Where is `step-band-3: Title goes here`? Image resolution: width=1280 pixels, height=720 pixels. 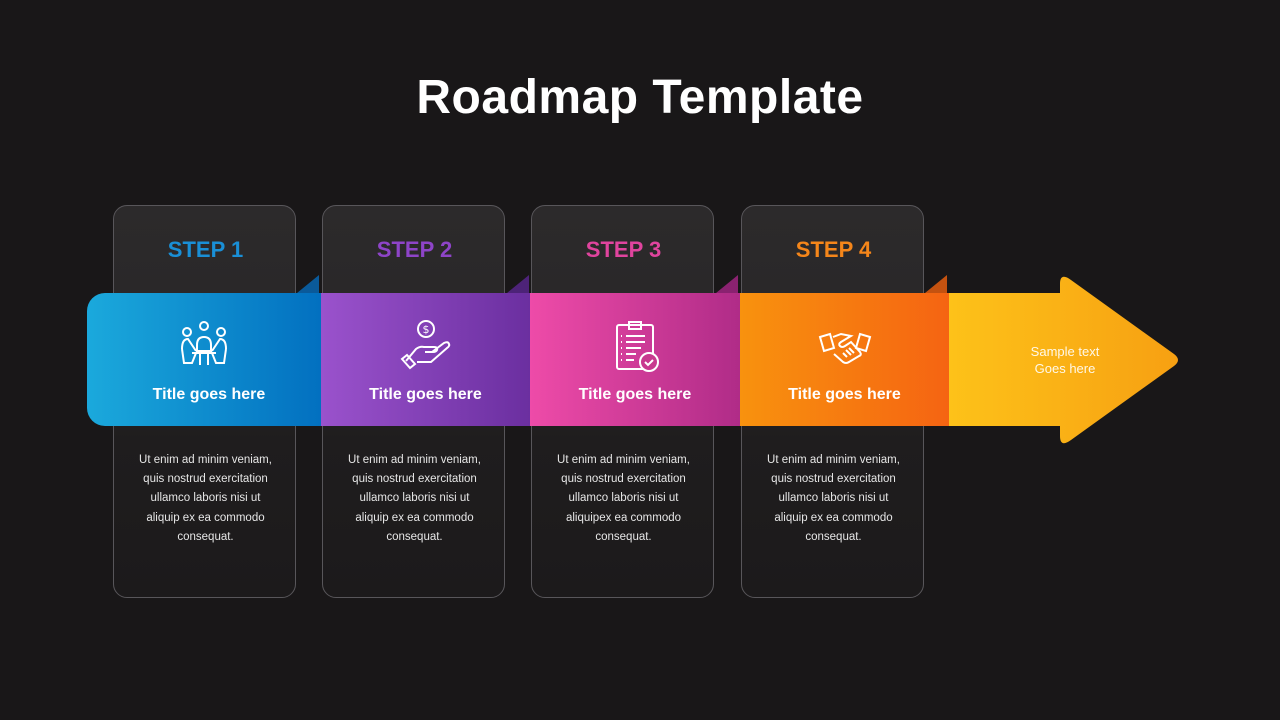 step-band-3: Title goes here is located at coordinates (635, 359).